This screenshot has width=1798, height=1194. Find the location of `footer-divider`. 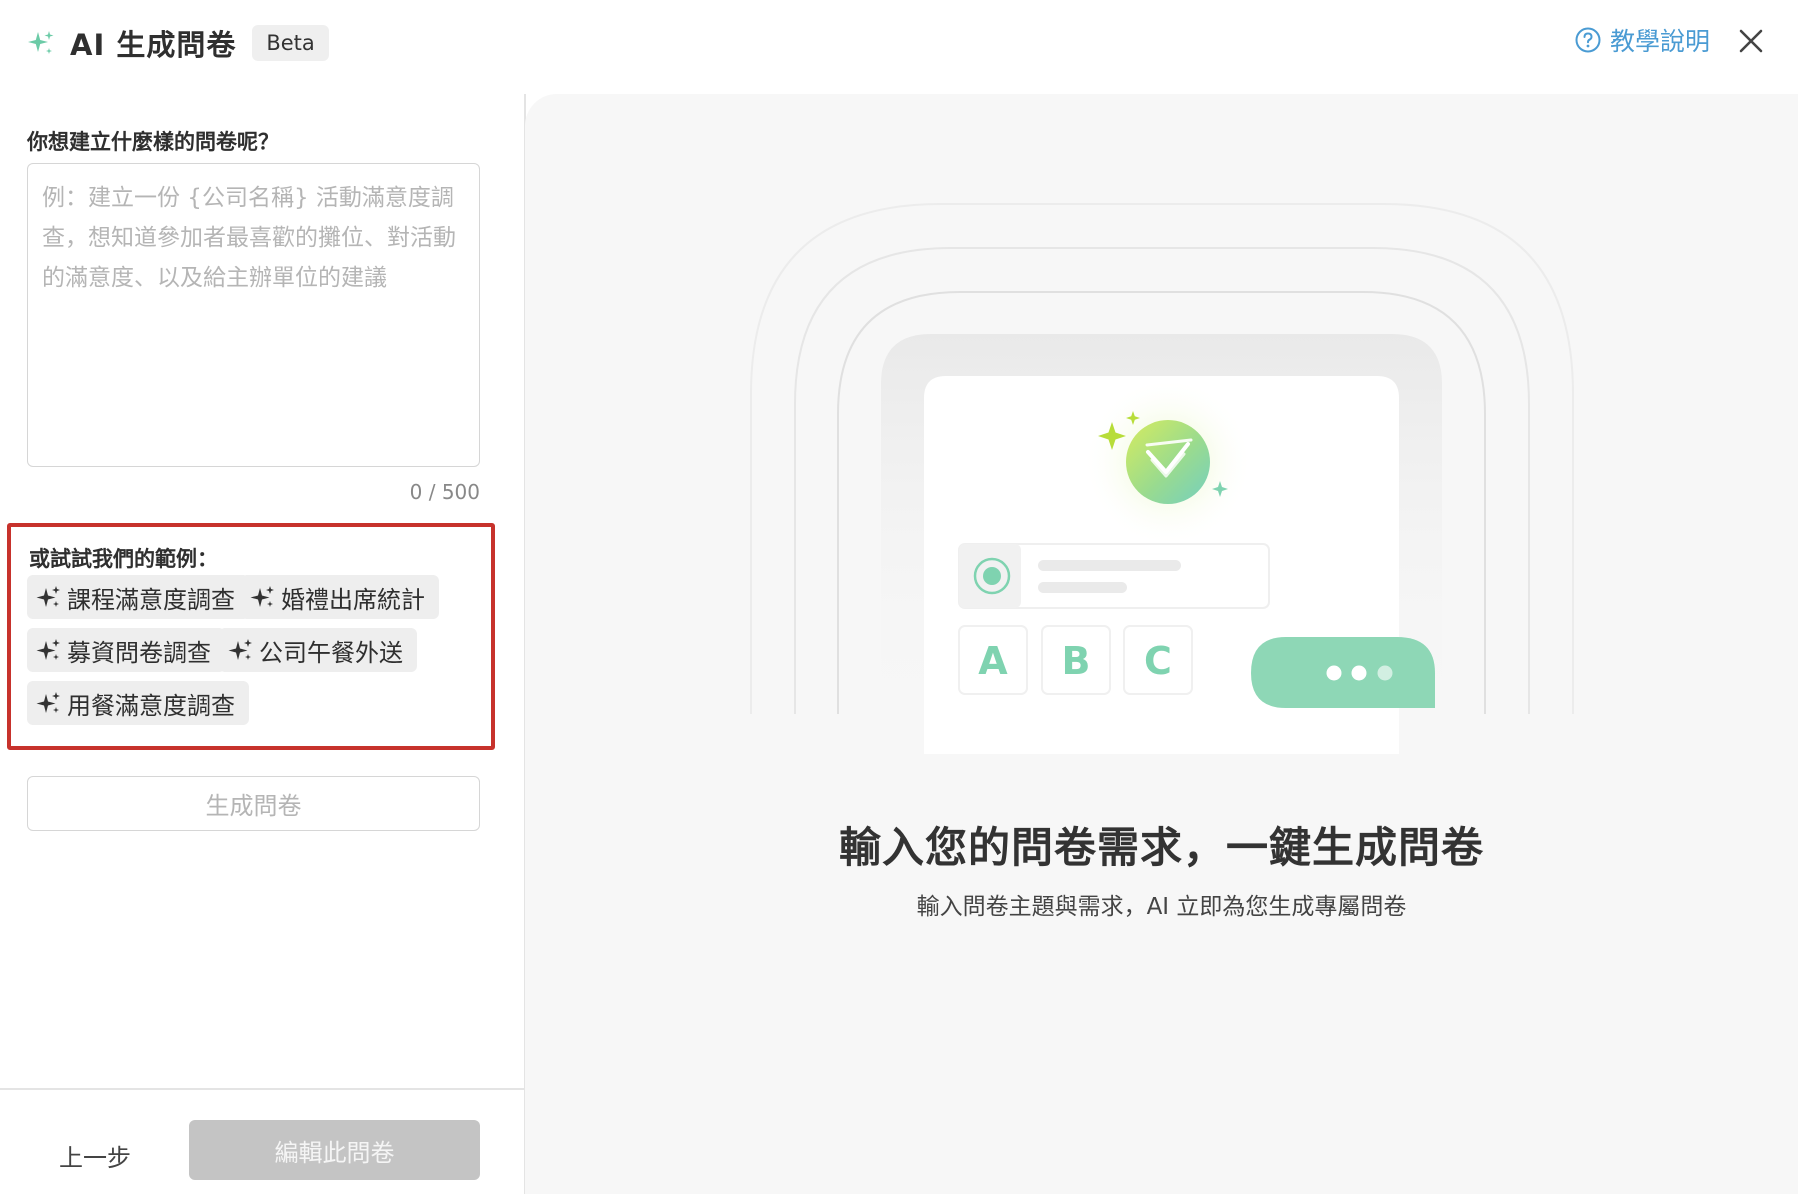

footer-divider is located at coordinates (262, 1089).